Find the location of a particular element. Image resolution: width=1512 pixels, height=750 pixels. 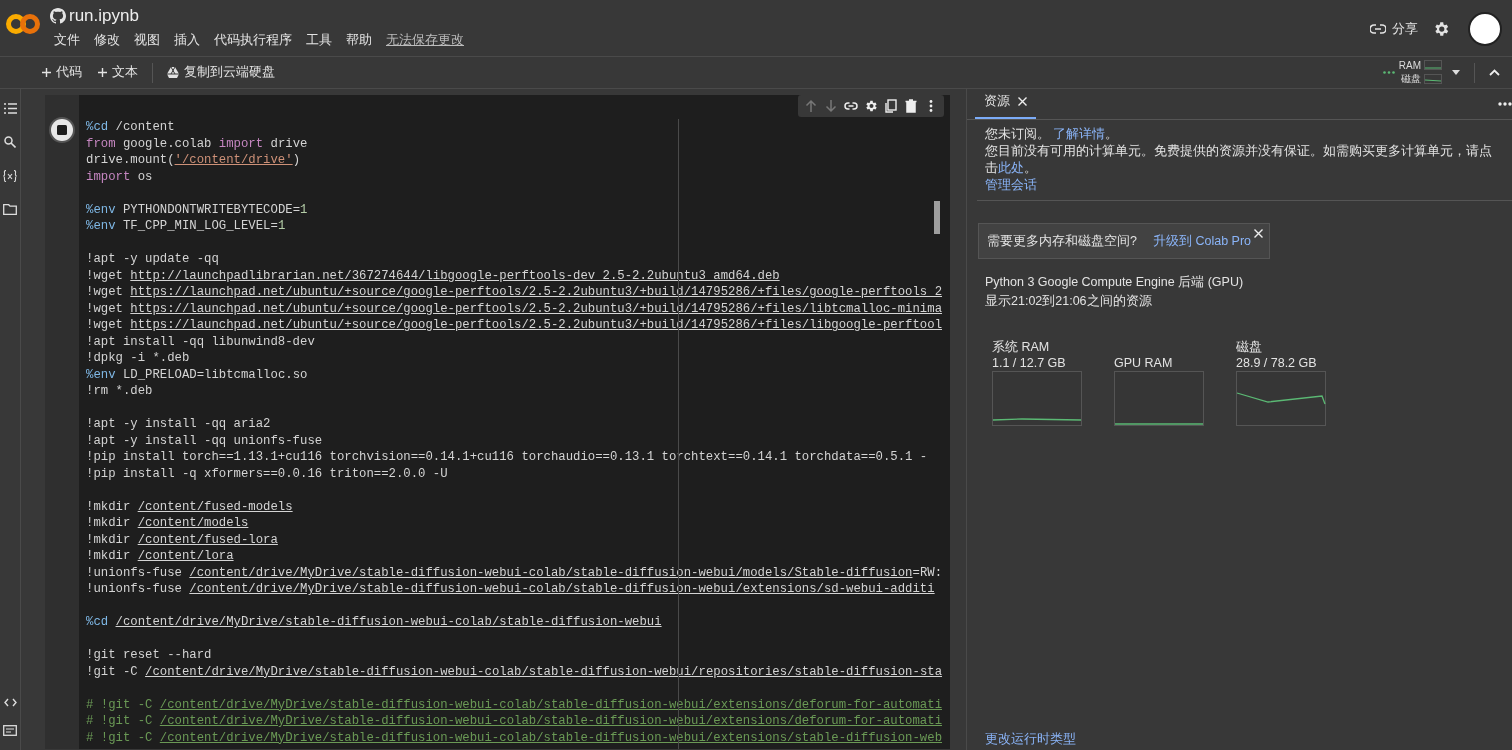

add-cell-button: 代码 is located at coordinates (62, 72).